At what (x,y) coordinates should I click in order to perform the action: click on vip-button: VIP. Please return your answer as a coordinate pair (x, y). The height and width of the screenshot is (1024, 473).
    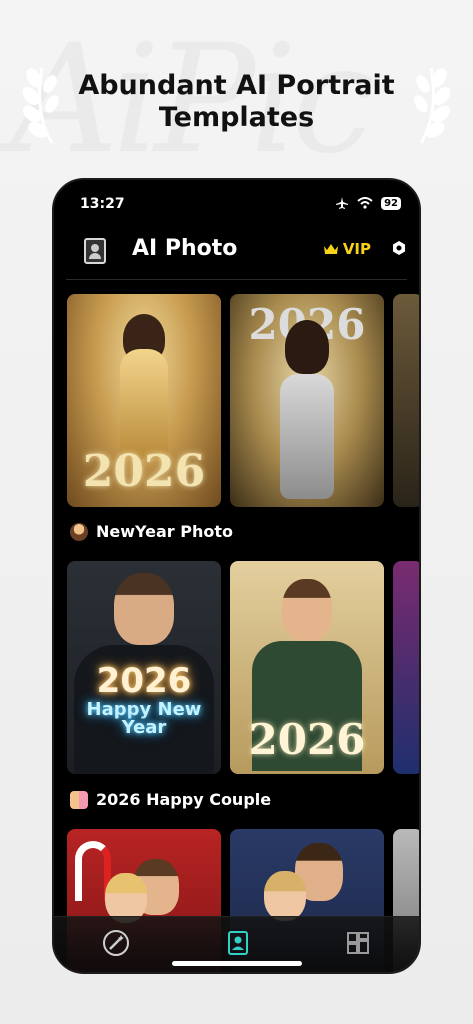
    Looking at the image, I should click on (347, 249).